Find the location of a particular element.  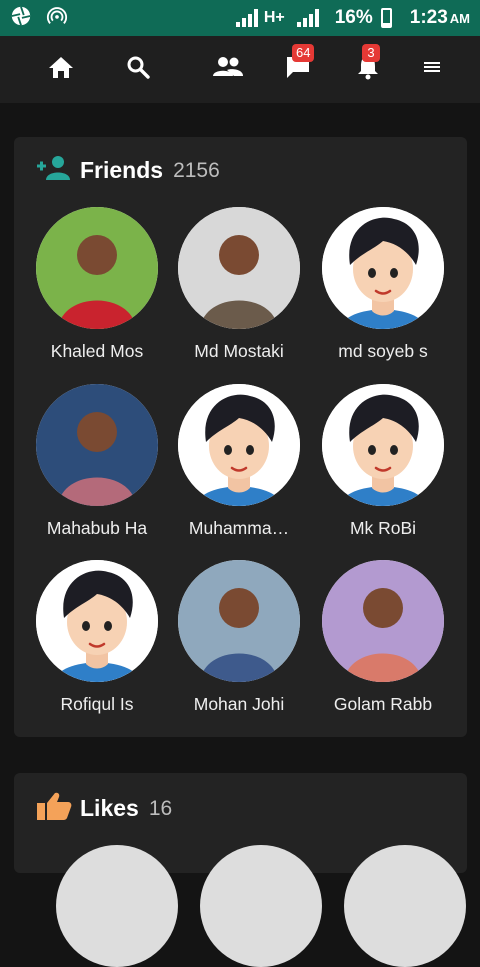

friends-count: 2156 is located at coordinates (196, 170).